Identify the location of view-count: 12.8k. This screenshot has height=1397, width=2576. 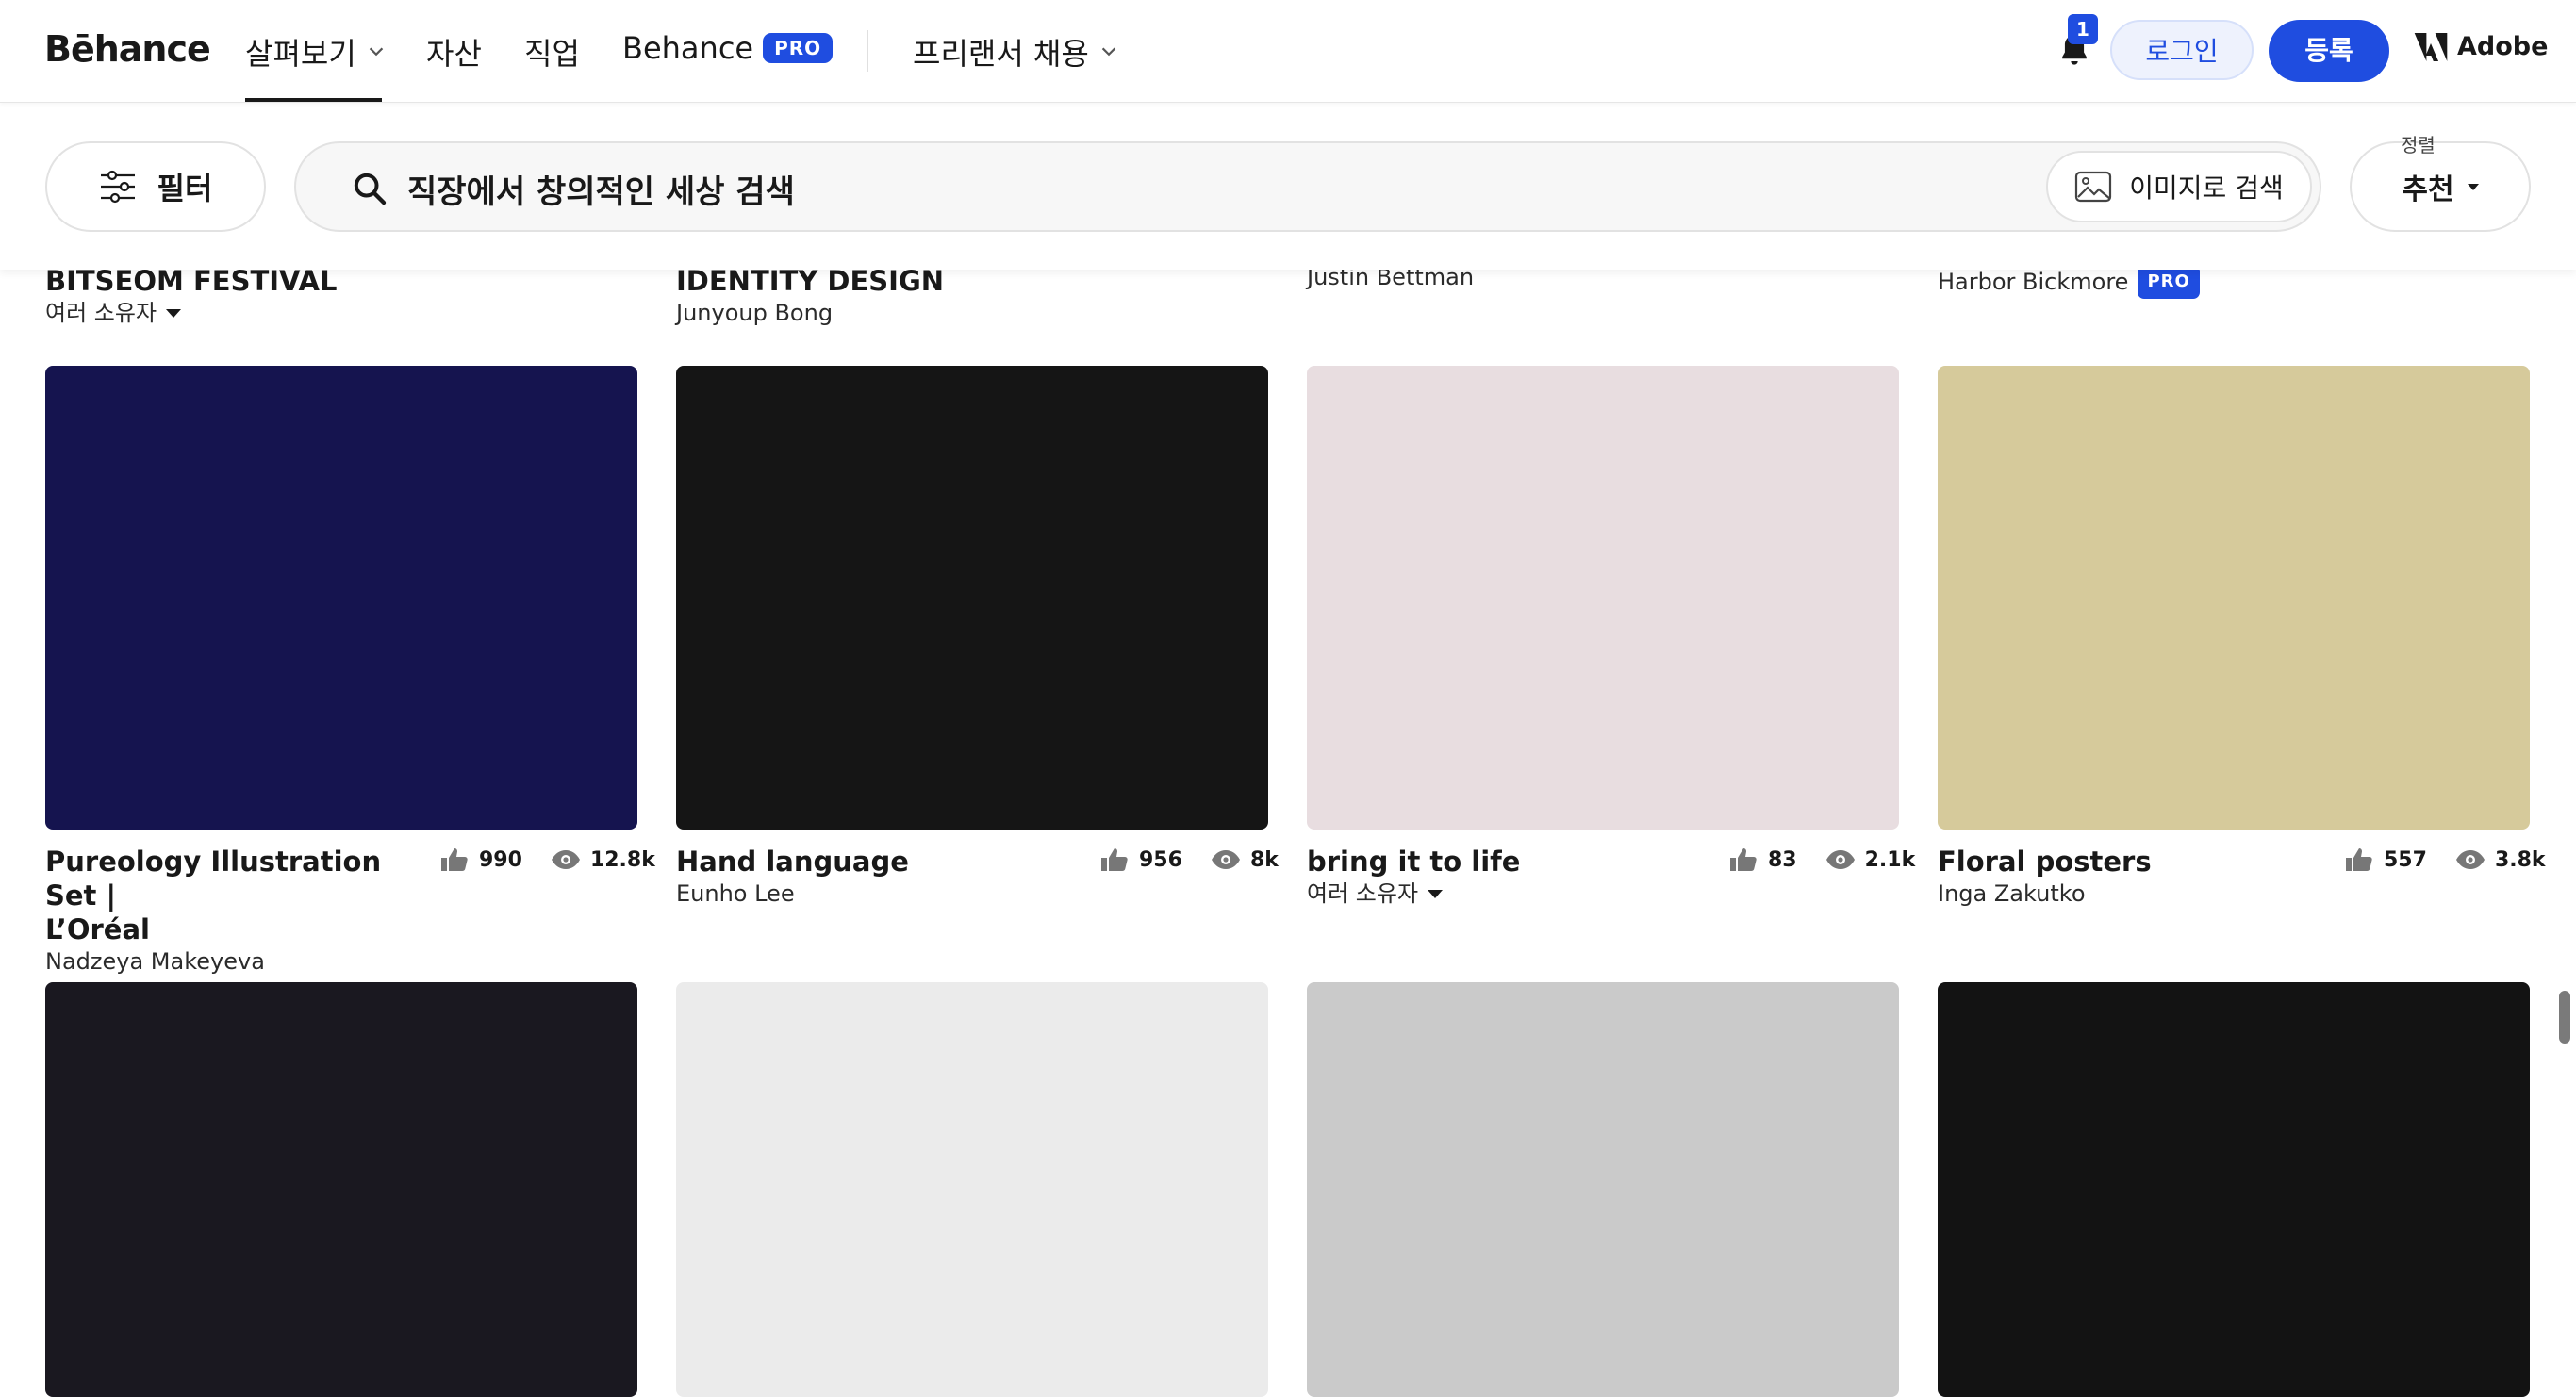
(622, 859).